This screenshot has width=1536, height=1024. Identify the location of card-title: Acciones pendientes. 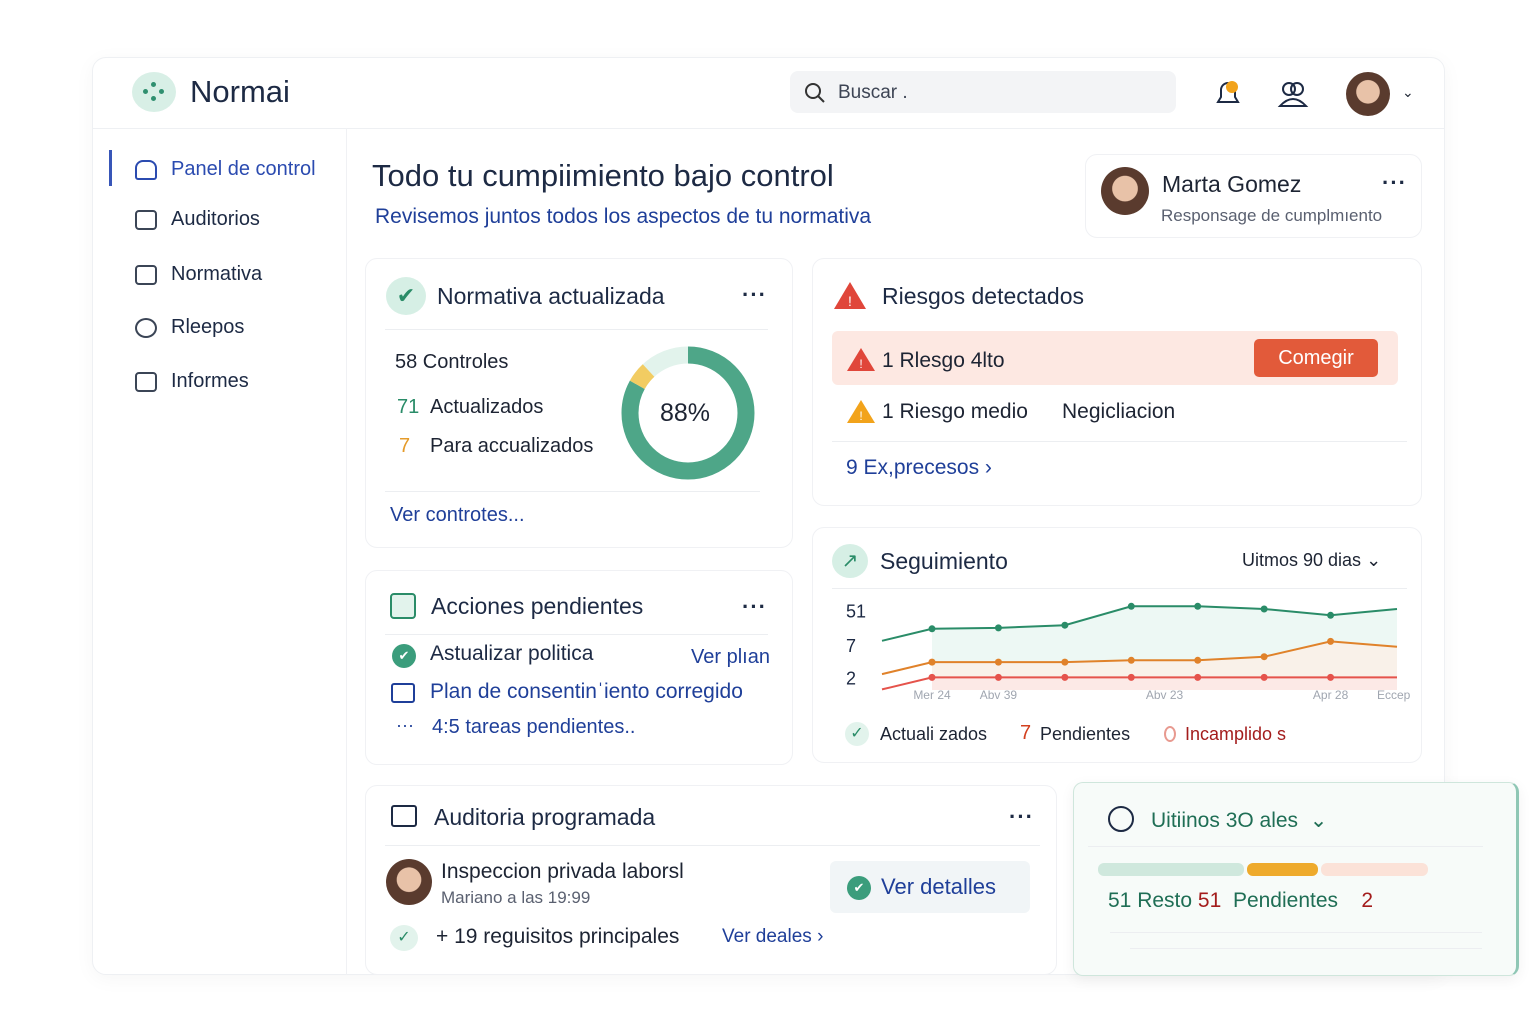
(537, 606).